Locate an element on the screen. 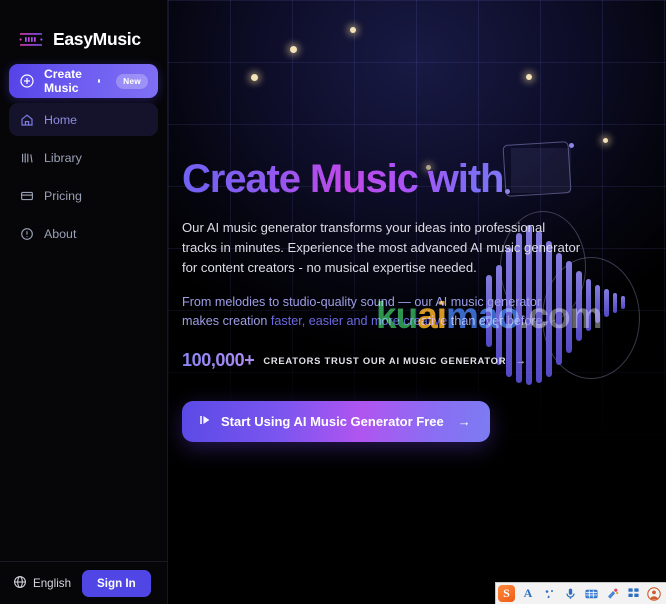  sidebar-item-label: Library is located at coordinates (63, 157).